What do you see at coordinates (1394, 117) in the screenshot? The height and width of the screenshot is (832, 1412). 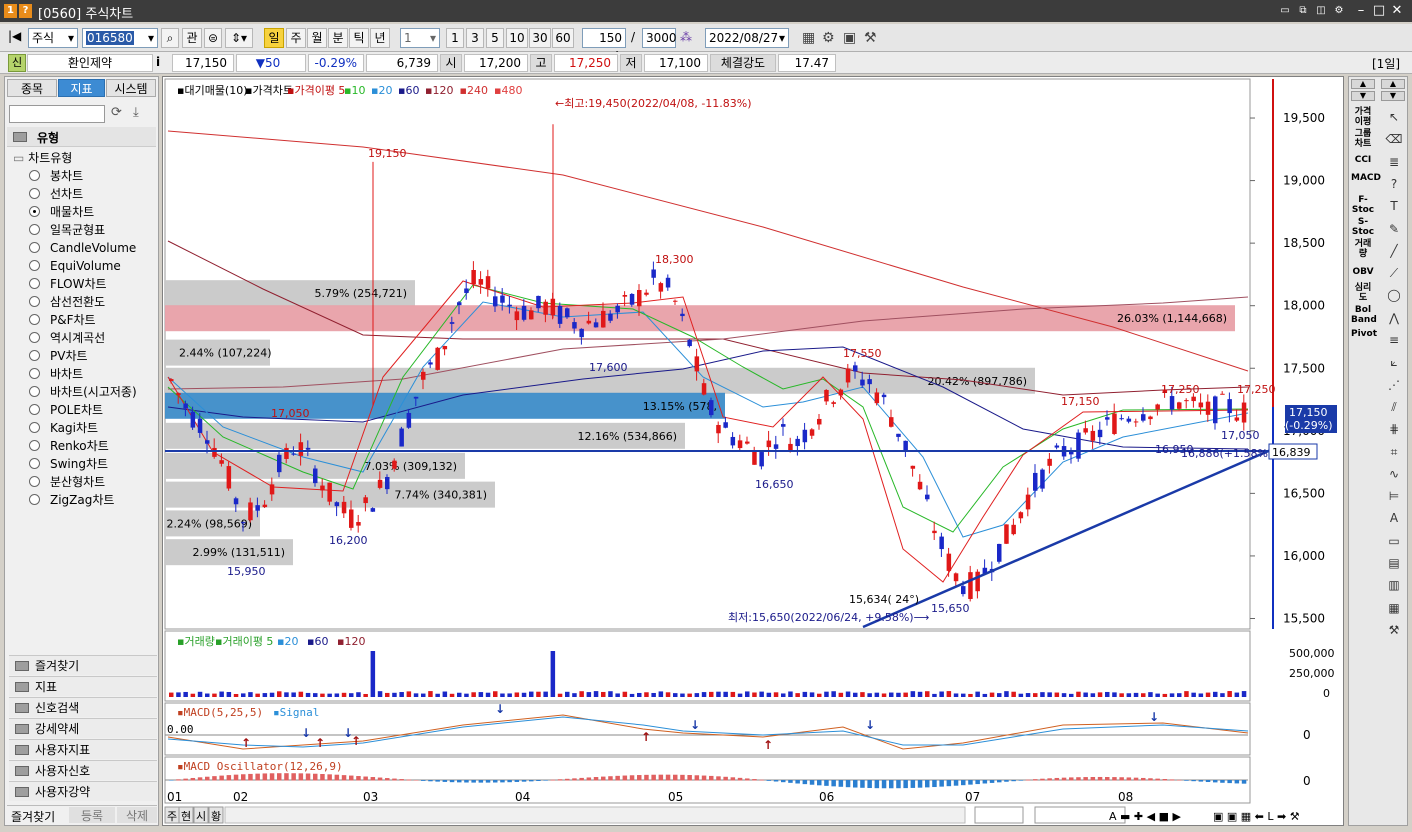 I see `cursor-icon: ↖` at bounding box center [1394, 117].